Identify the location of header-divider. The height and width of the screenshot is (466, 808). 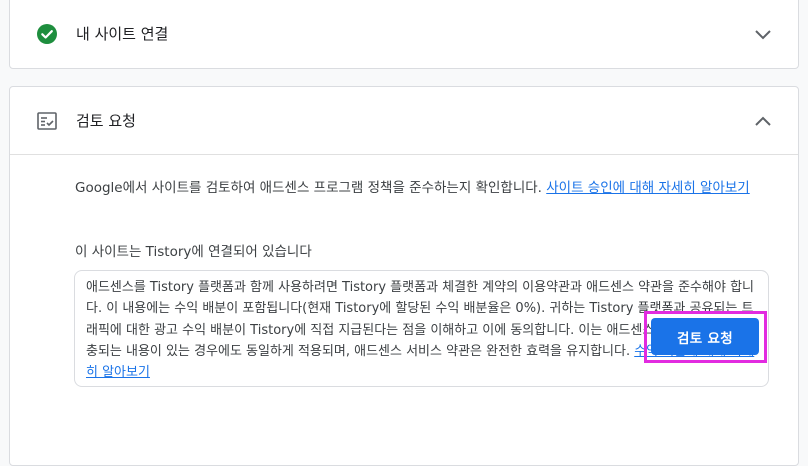
(404, 154).